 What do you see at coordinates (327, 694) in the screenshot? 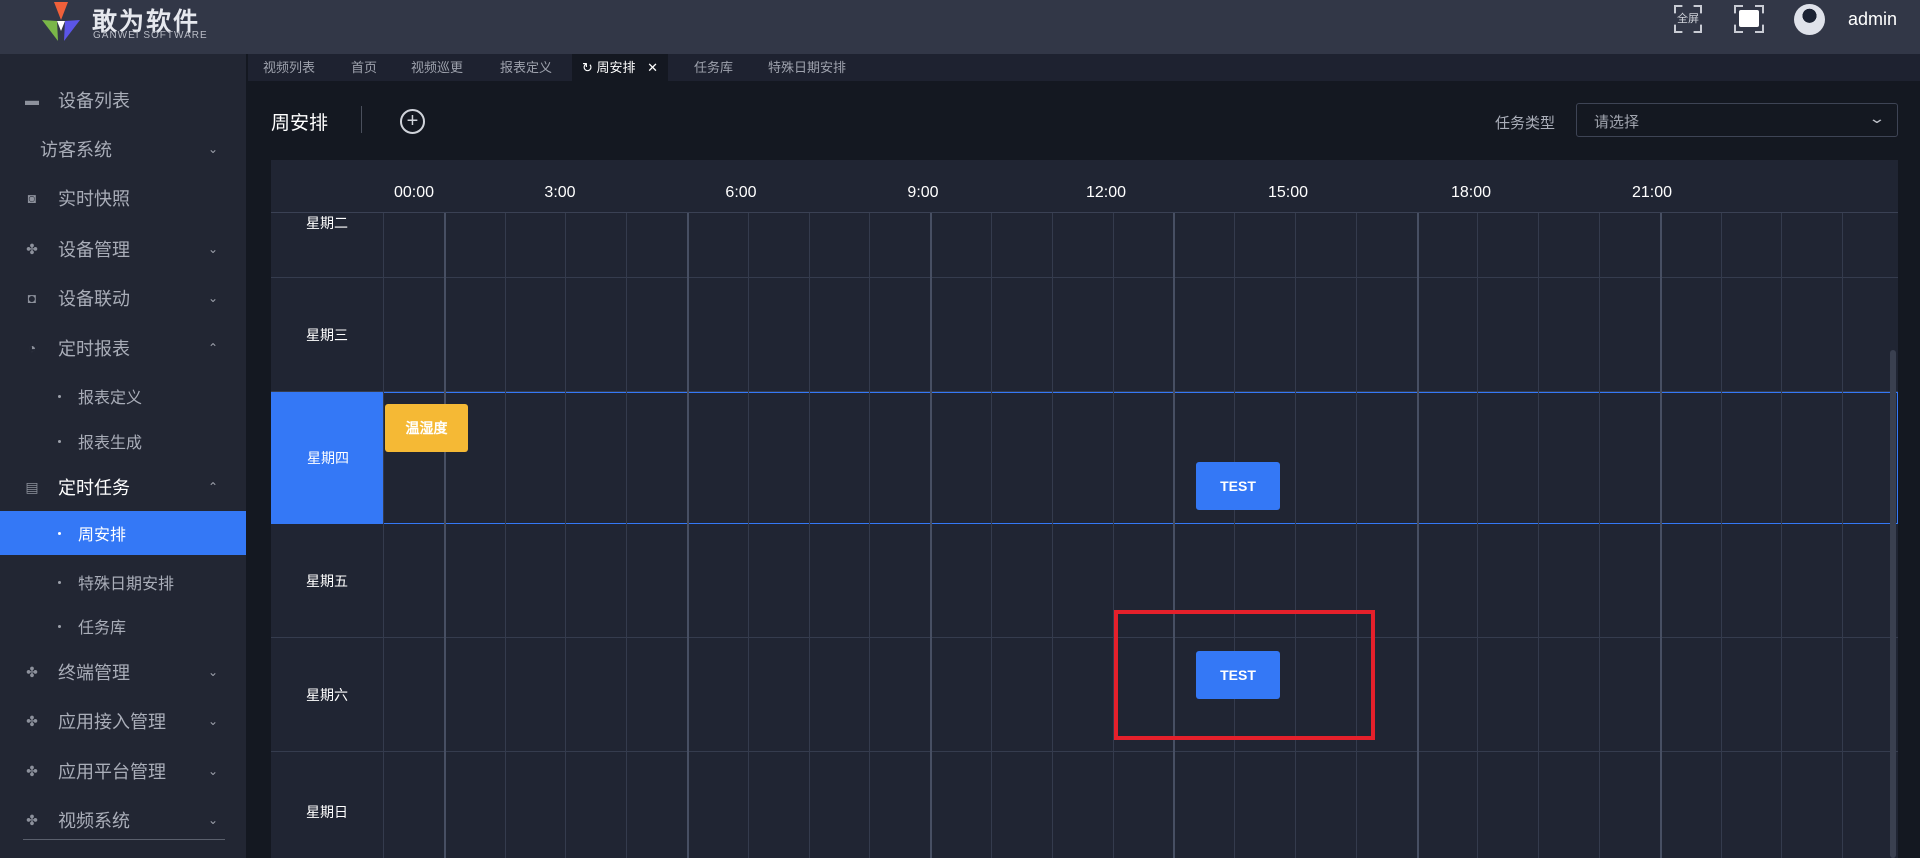
I see `day-label: 星期六` at bounding box center [327, 694].